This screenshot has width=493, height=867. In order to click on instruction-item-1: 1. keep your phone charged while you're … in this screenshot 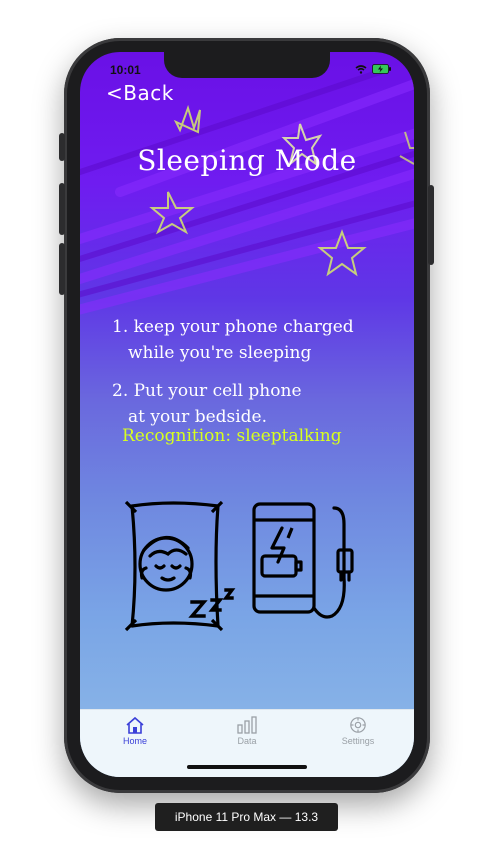, I will do `click(257, 340)`.